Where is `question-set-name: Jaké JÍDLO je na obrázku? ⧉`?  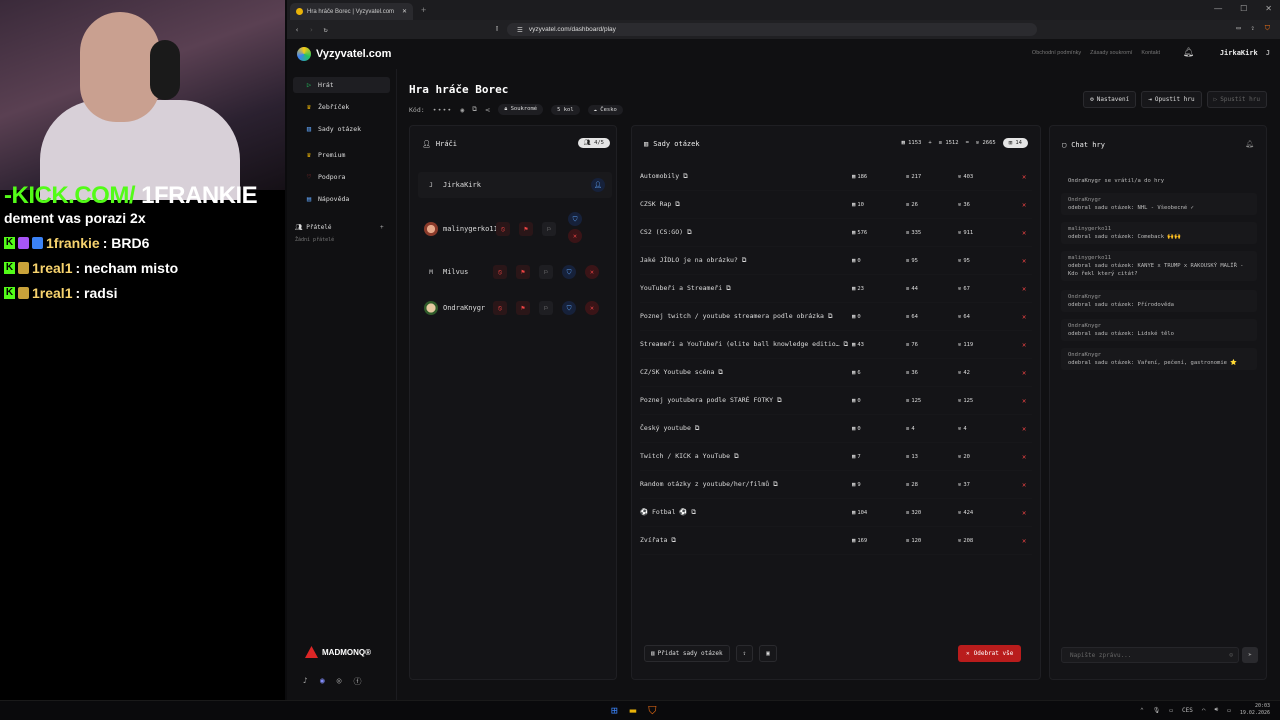
question-set-name: Jaké JÍDLO je na obrázku? ⧉ is located at coordinates (693, 260).